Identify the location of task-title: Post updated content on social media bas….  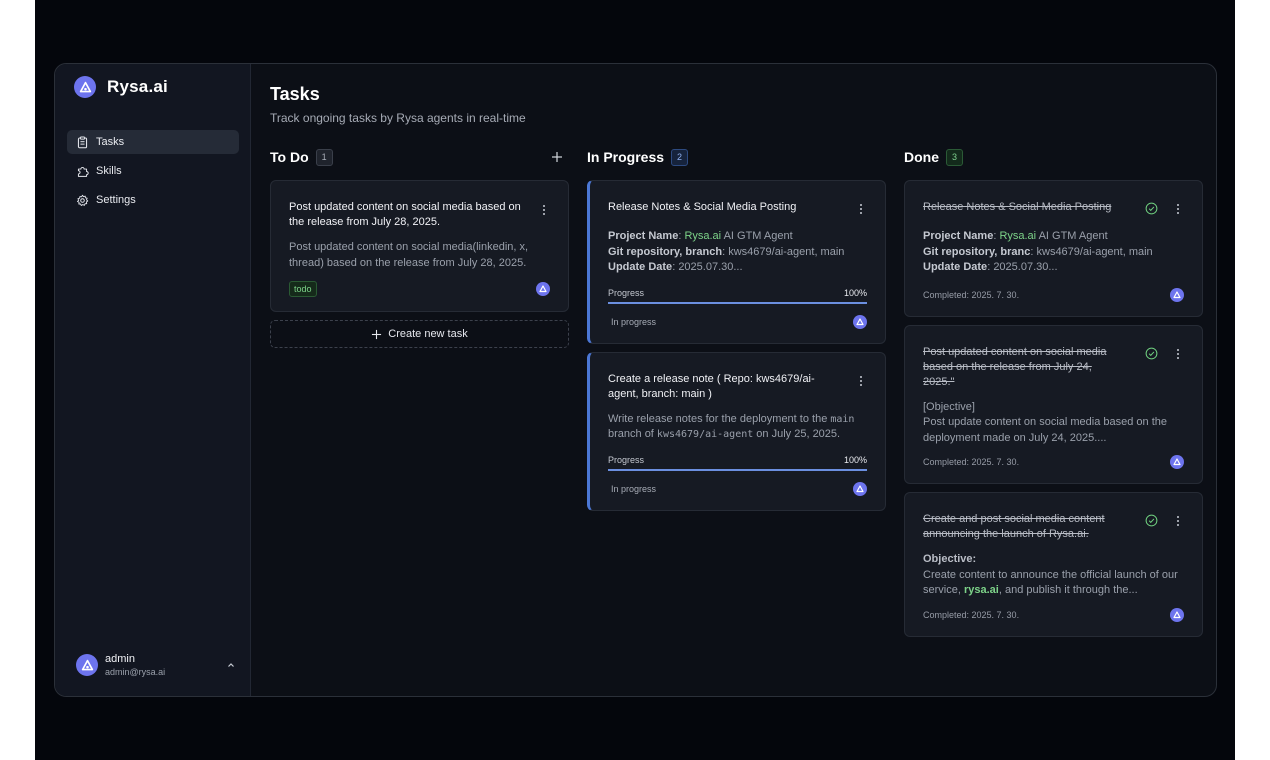
(405, 214).